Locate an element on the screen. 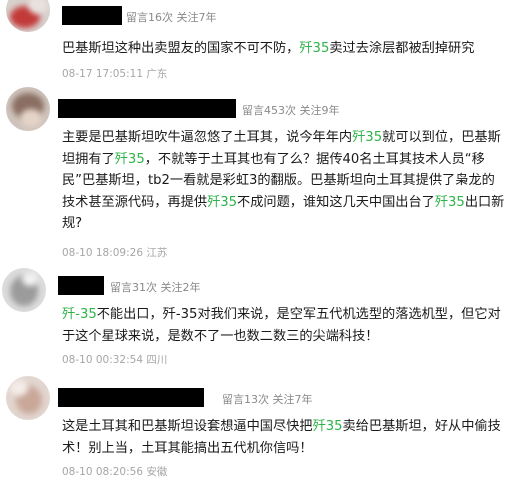 The width and height of the screenshot is (518, 491). user-stats: 留言16次 关注7年 is located at coordinates (171, 17).